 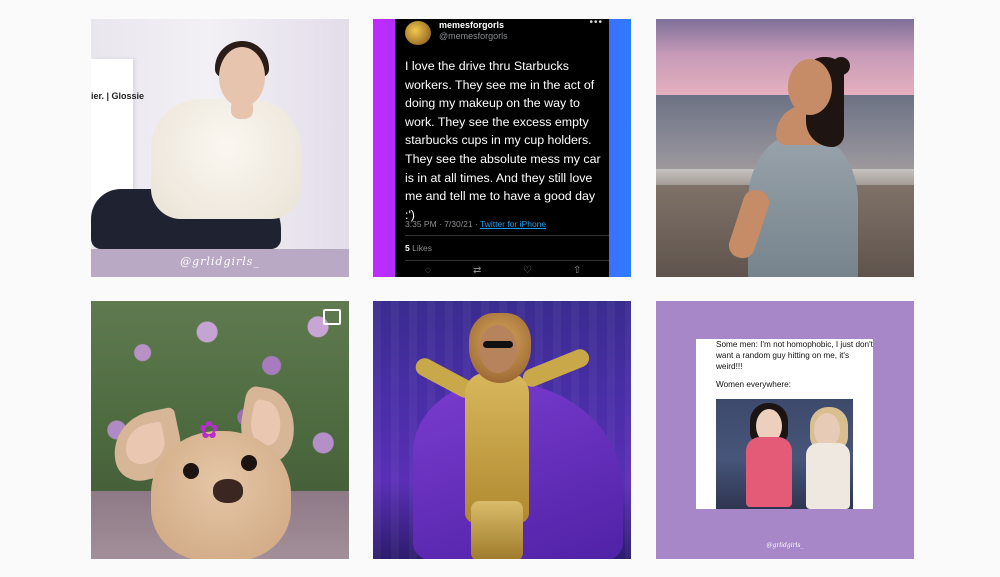 I want to click on more-icon: •••, so click(x=596, y=23).